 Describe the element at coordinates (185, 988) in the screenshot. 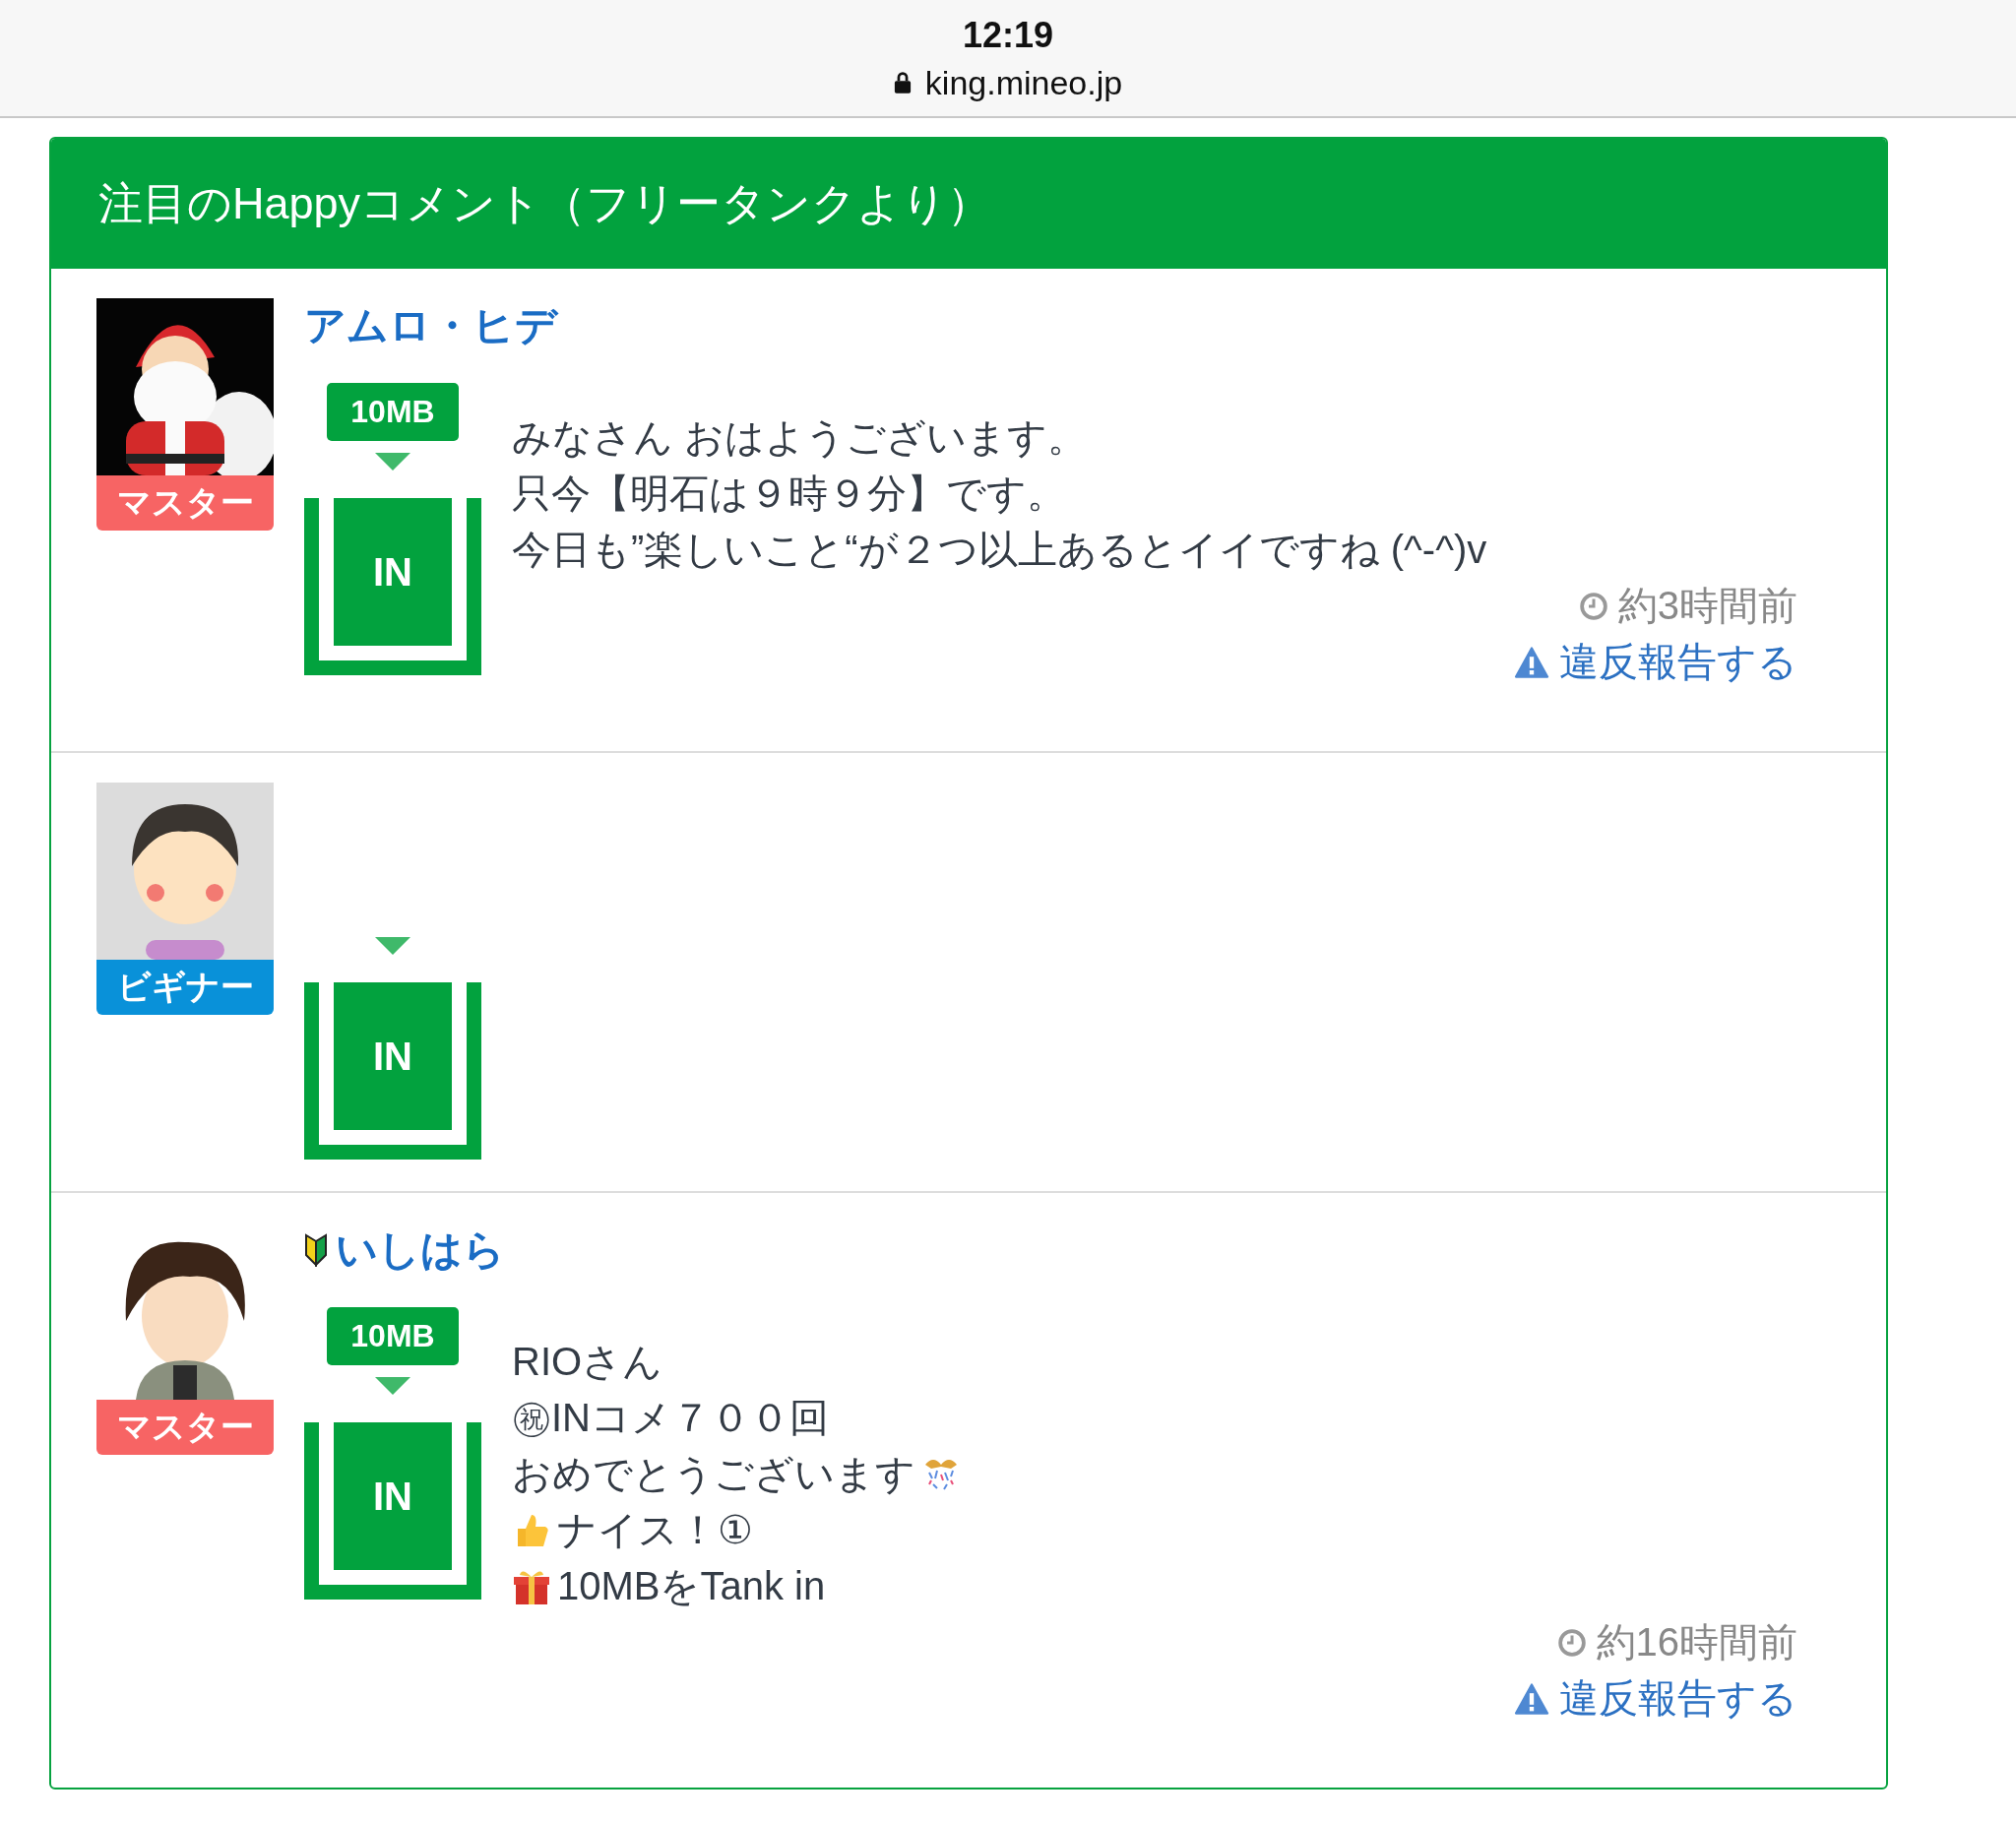

I see `rank-badge: ビギナー` at that location.